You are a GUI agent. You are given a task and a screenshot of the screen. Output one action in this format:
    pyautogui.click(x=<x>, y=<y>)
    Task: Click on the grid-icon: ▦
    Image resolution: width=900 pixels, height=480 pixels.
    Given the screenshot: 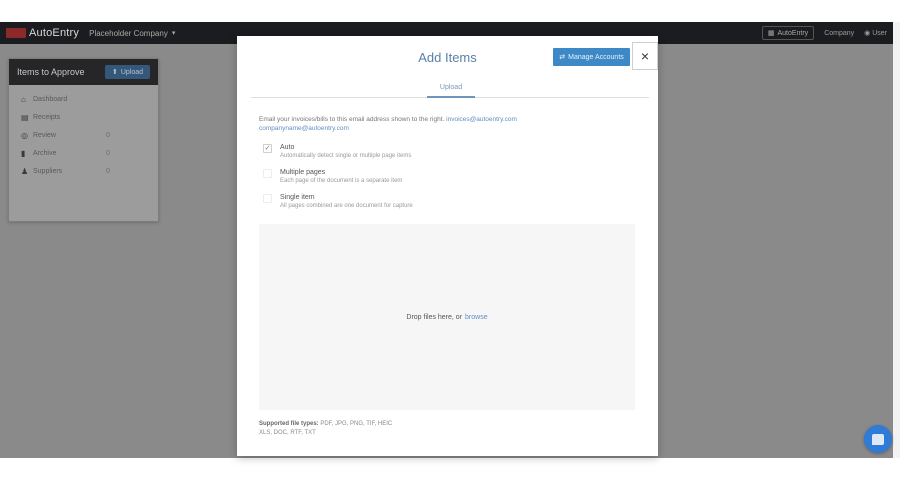 What is the action you would take?
    pyautogui.click(x=771, y=33)
    